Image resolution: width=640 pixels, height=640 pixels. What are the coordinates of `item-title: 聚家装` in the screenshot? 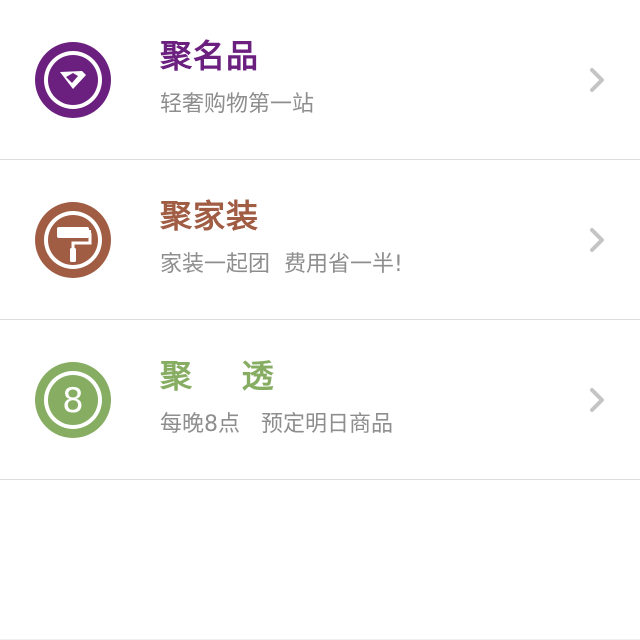 It's located at (210, 216).